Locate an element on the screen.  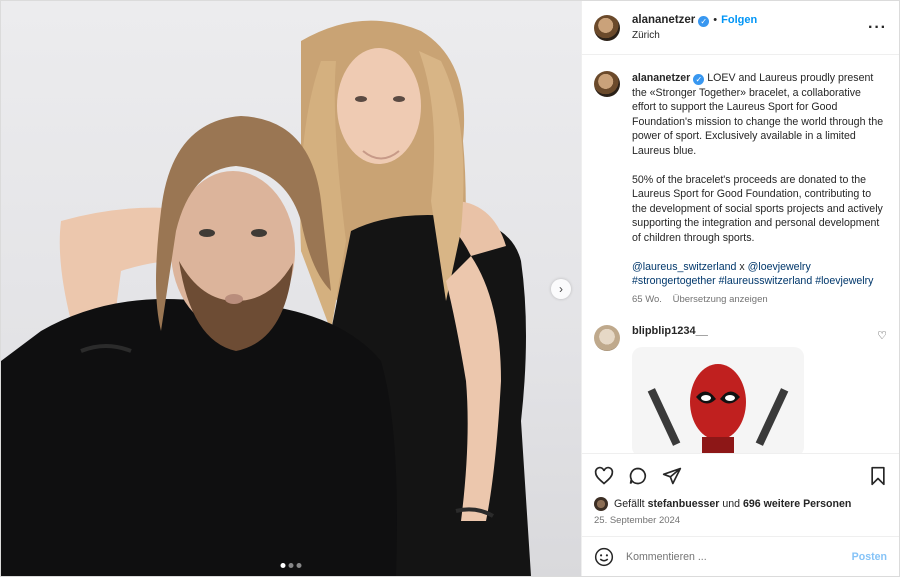
likes-others: 696 weitere Personen is located at coordinates (797, 504).